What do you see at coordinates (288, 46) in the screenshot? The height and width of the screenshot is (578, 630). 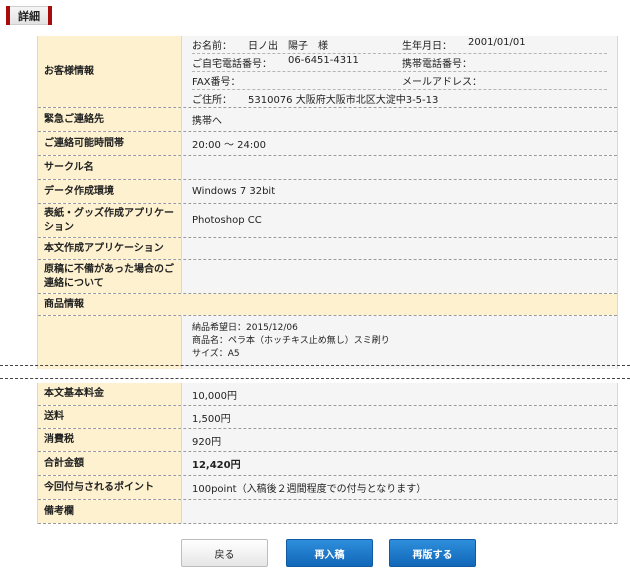 I see `name-value: 日ノ出 陽子 様` at bounding box center [288, 46].